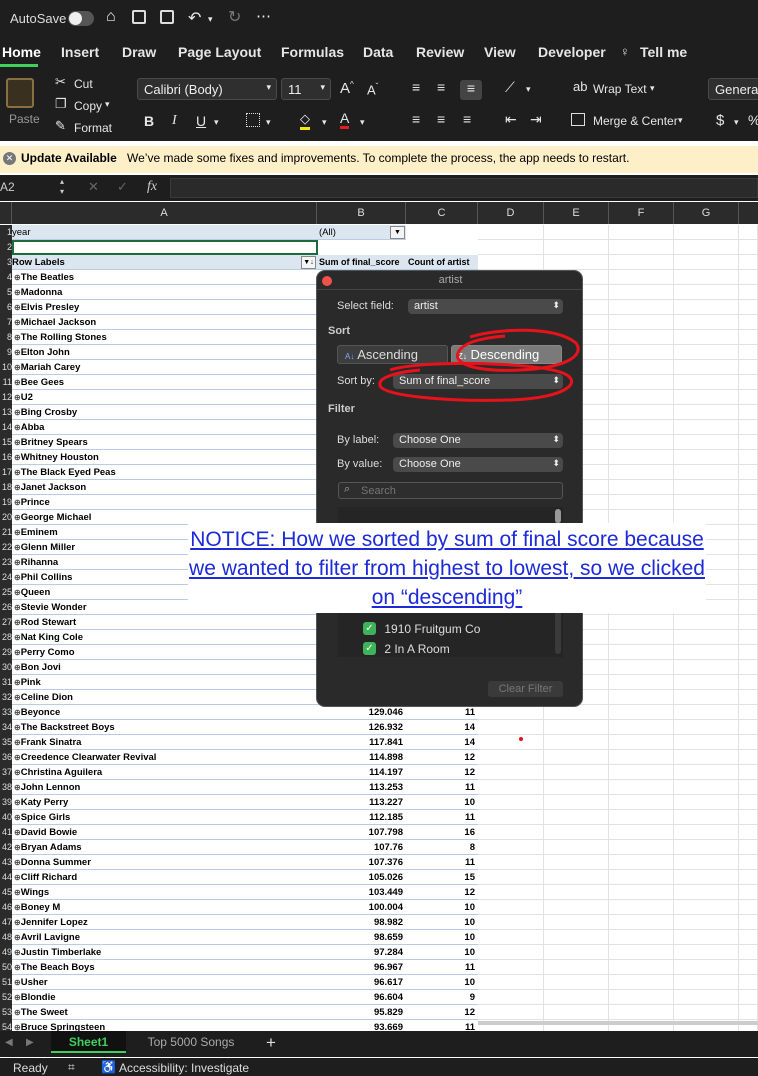 The height and width of the screenshot is (1076, 758). I want to click on sort-by-dropdown: Sum of final_score ⬍, so click(478, 381).